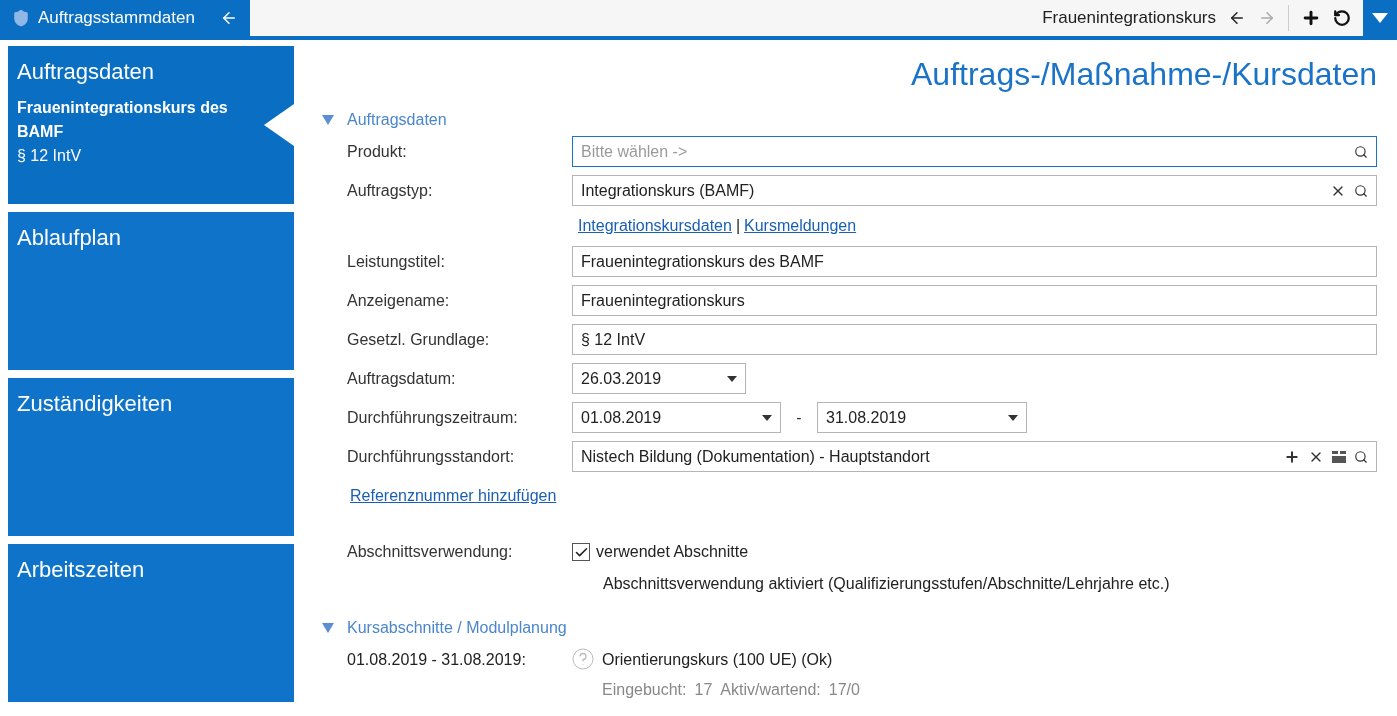  Describe the element at coordinates (433, 417) in the screenshot. I see `field-label: Durchführungszeitraum:` at that location.